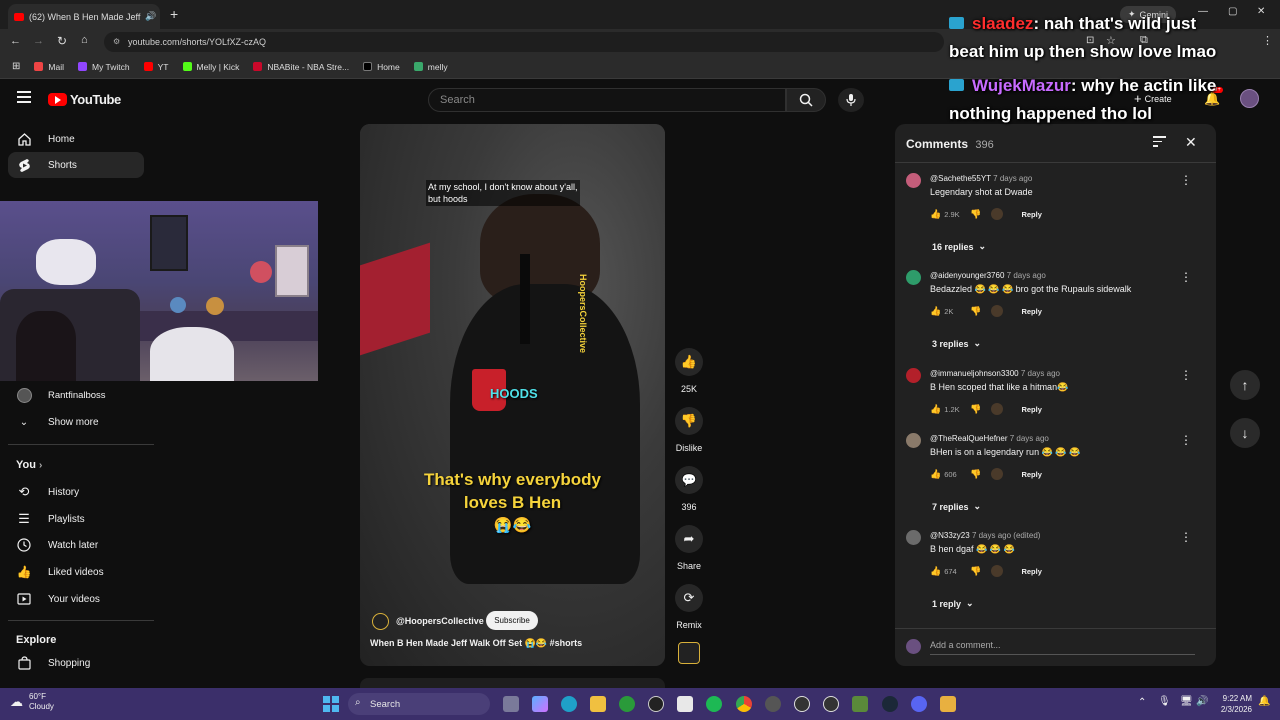 This screenshot has height=720, width=1280. What do you see at coordinates (956, 506) in the screenshot?
I see `view-replies-button: 7 replies ⌄` at bounding box center [956, 506].